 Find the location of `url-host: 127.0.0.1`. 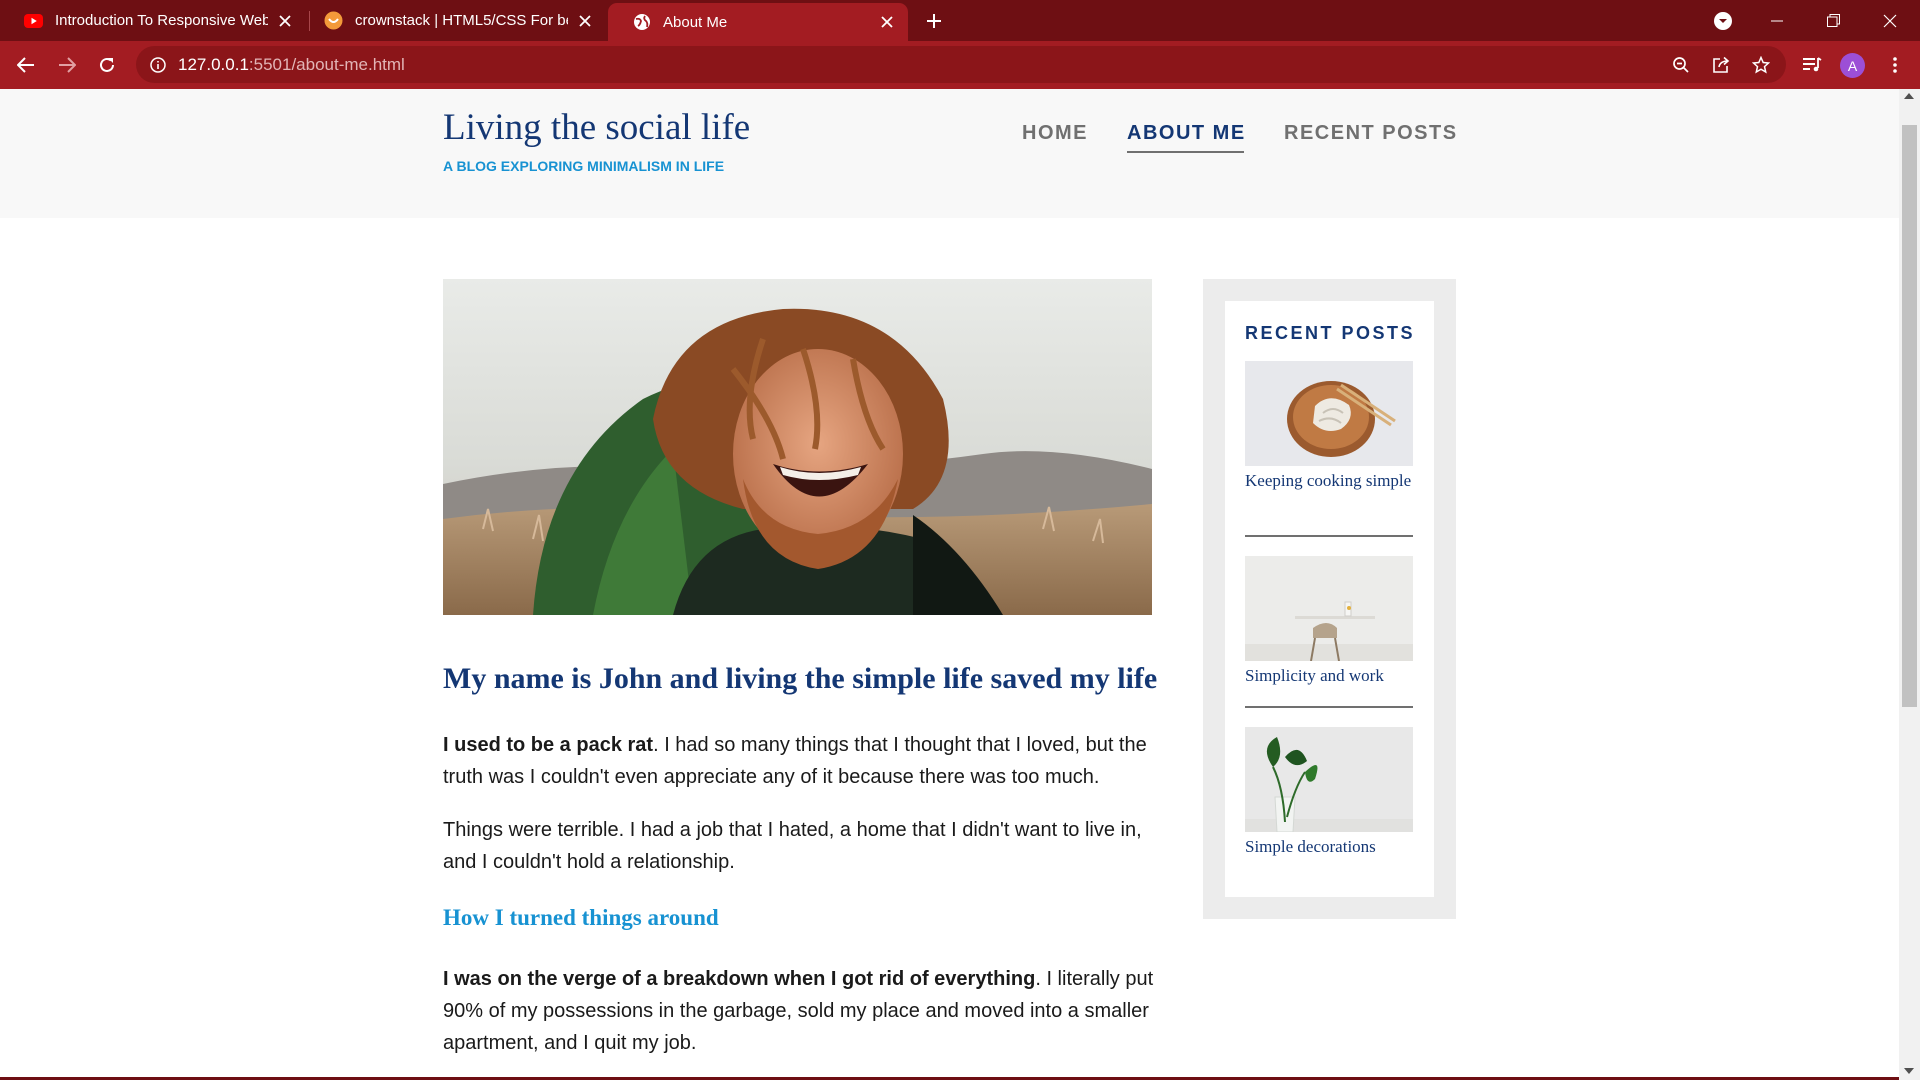

url-host: 127.0.0.1 is located at coordinates (213, 64).